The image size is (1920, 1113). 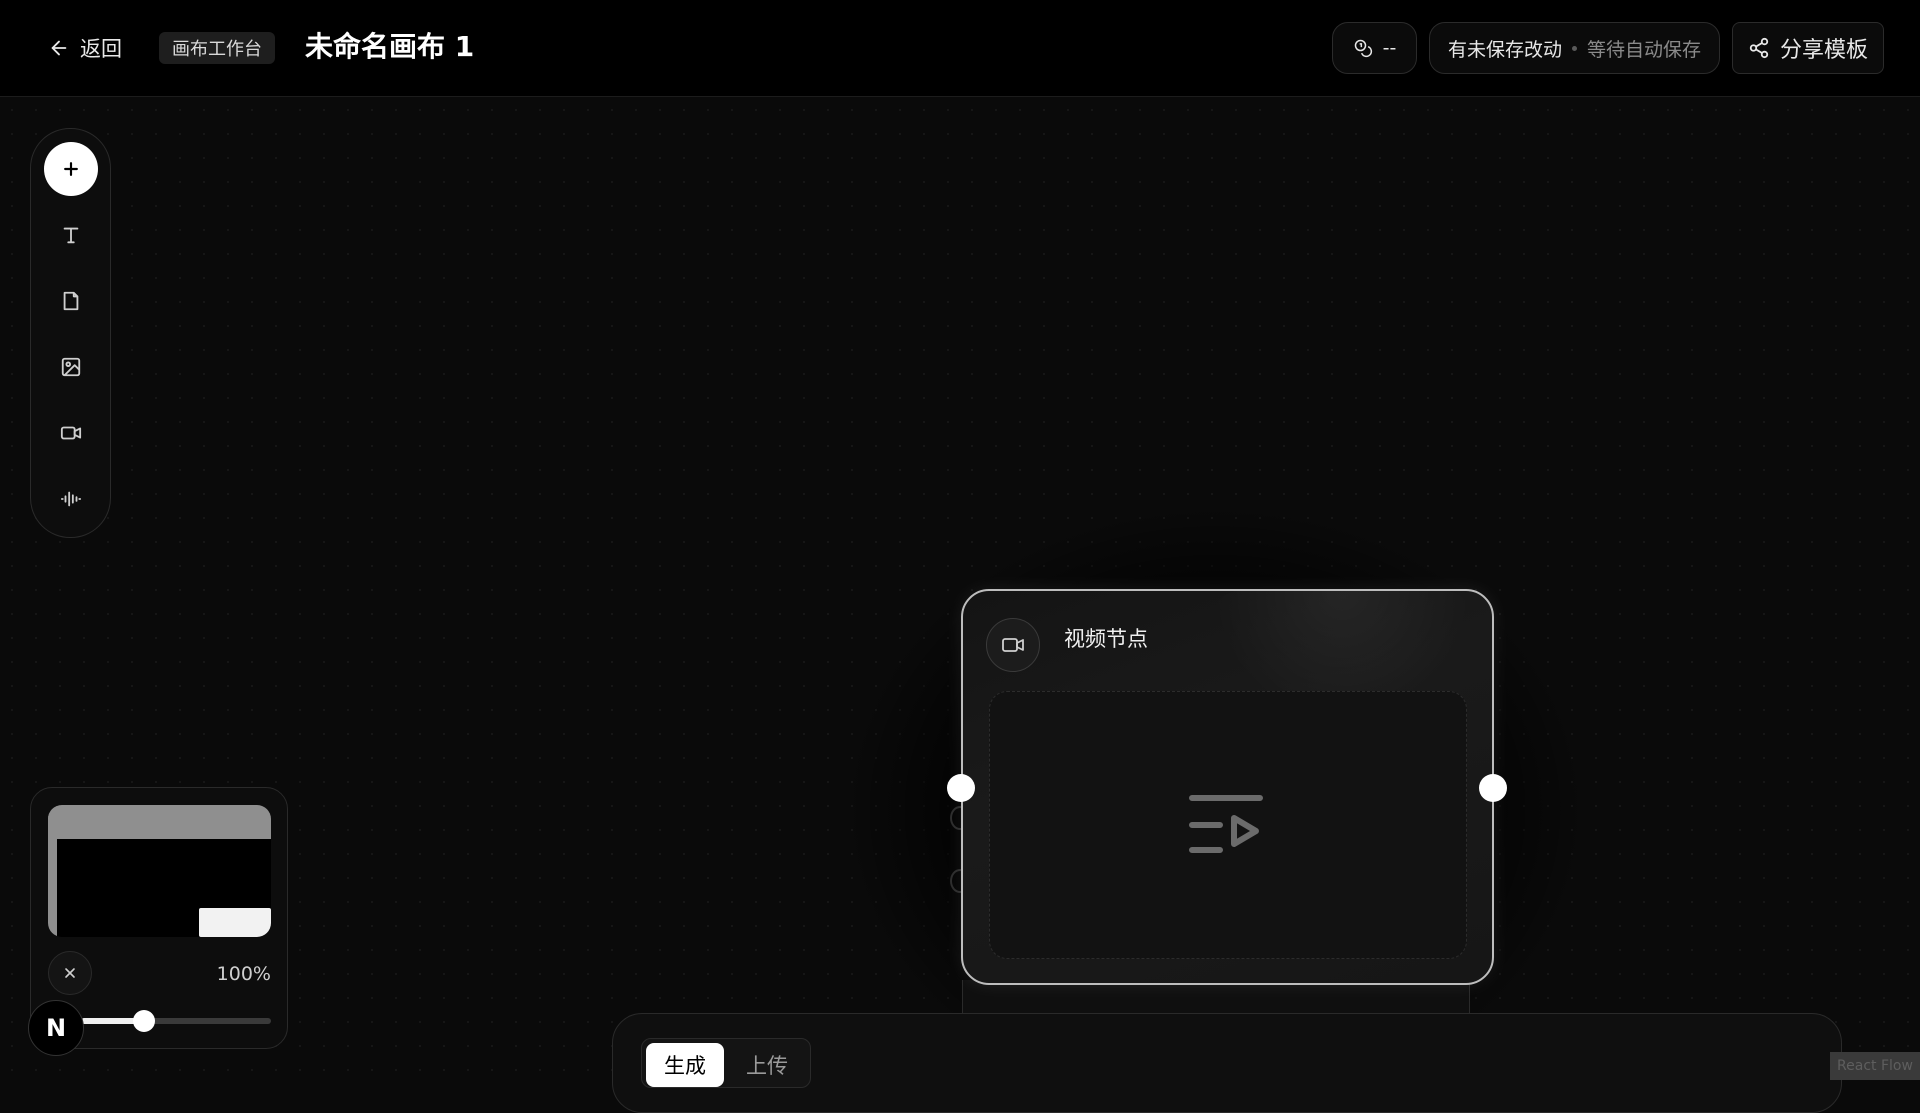 I want to click on arrow-left-icon, so click(x=59, y=48).